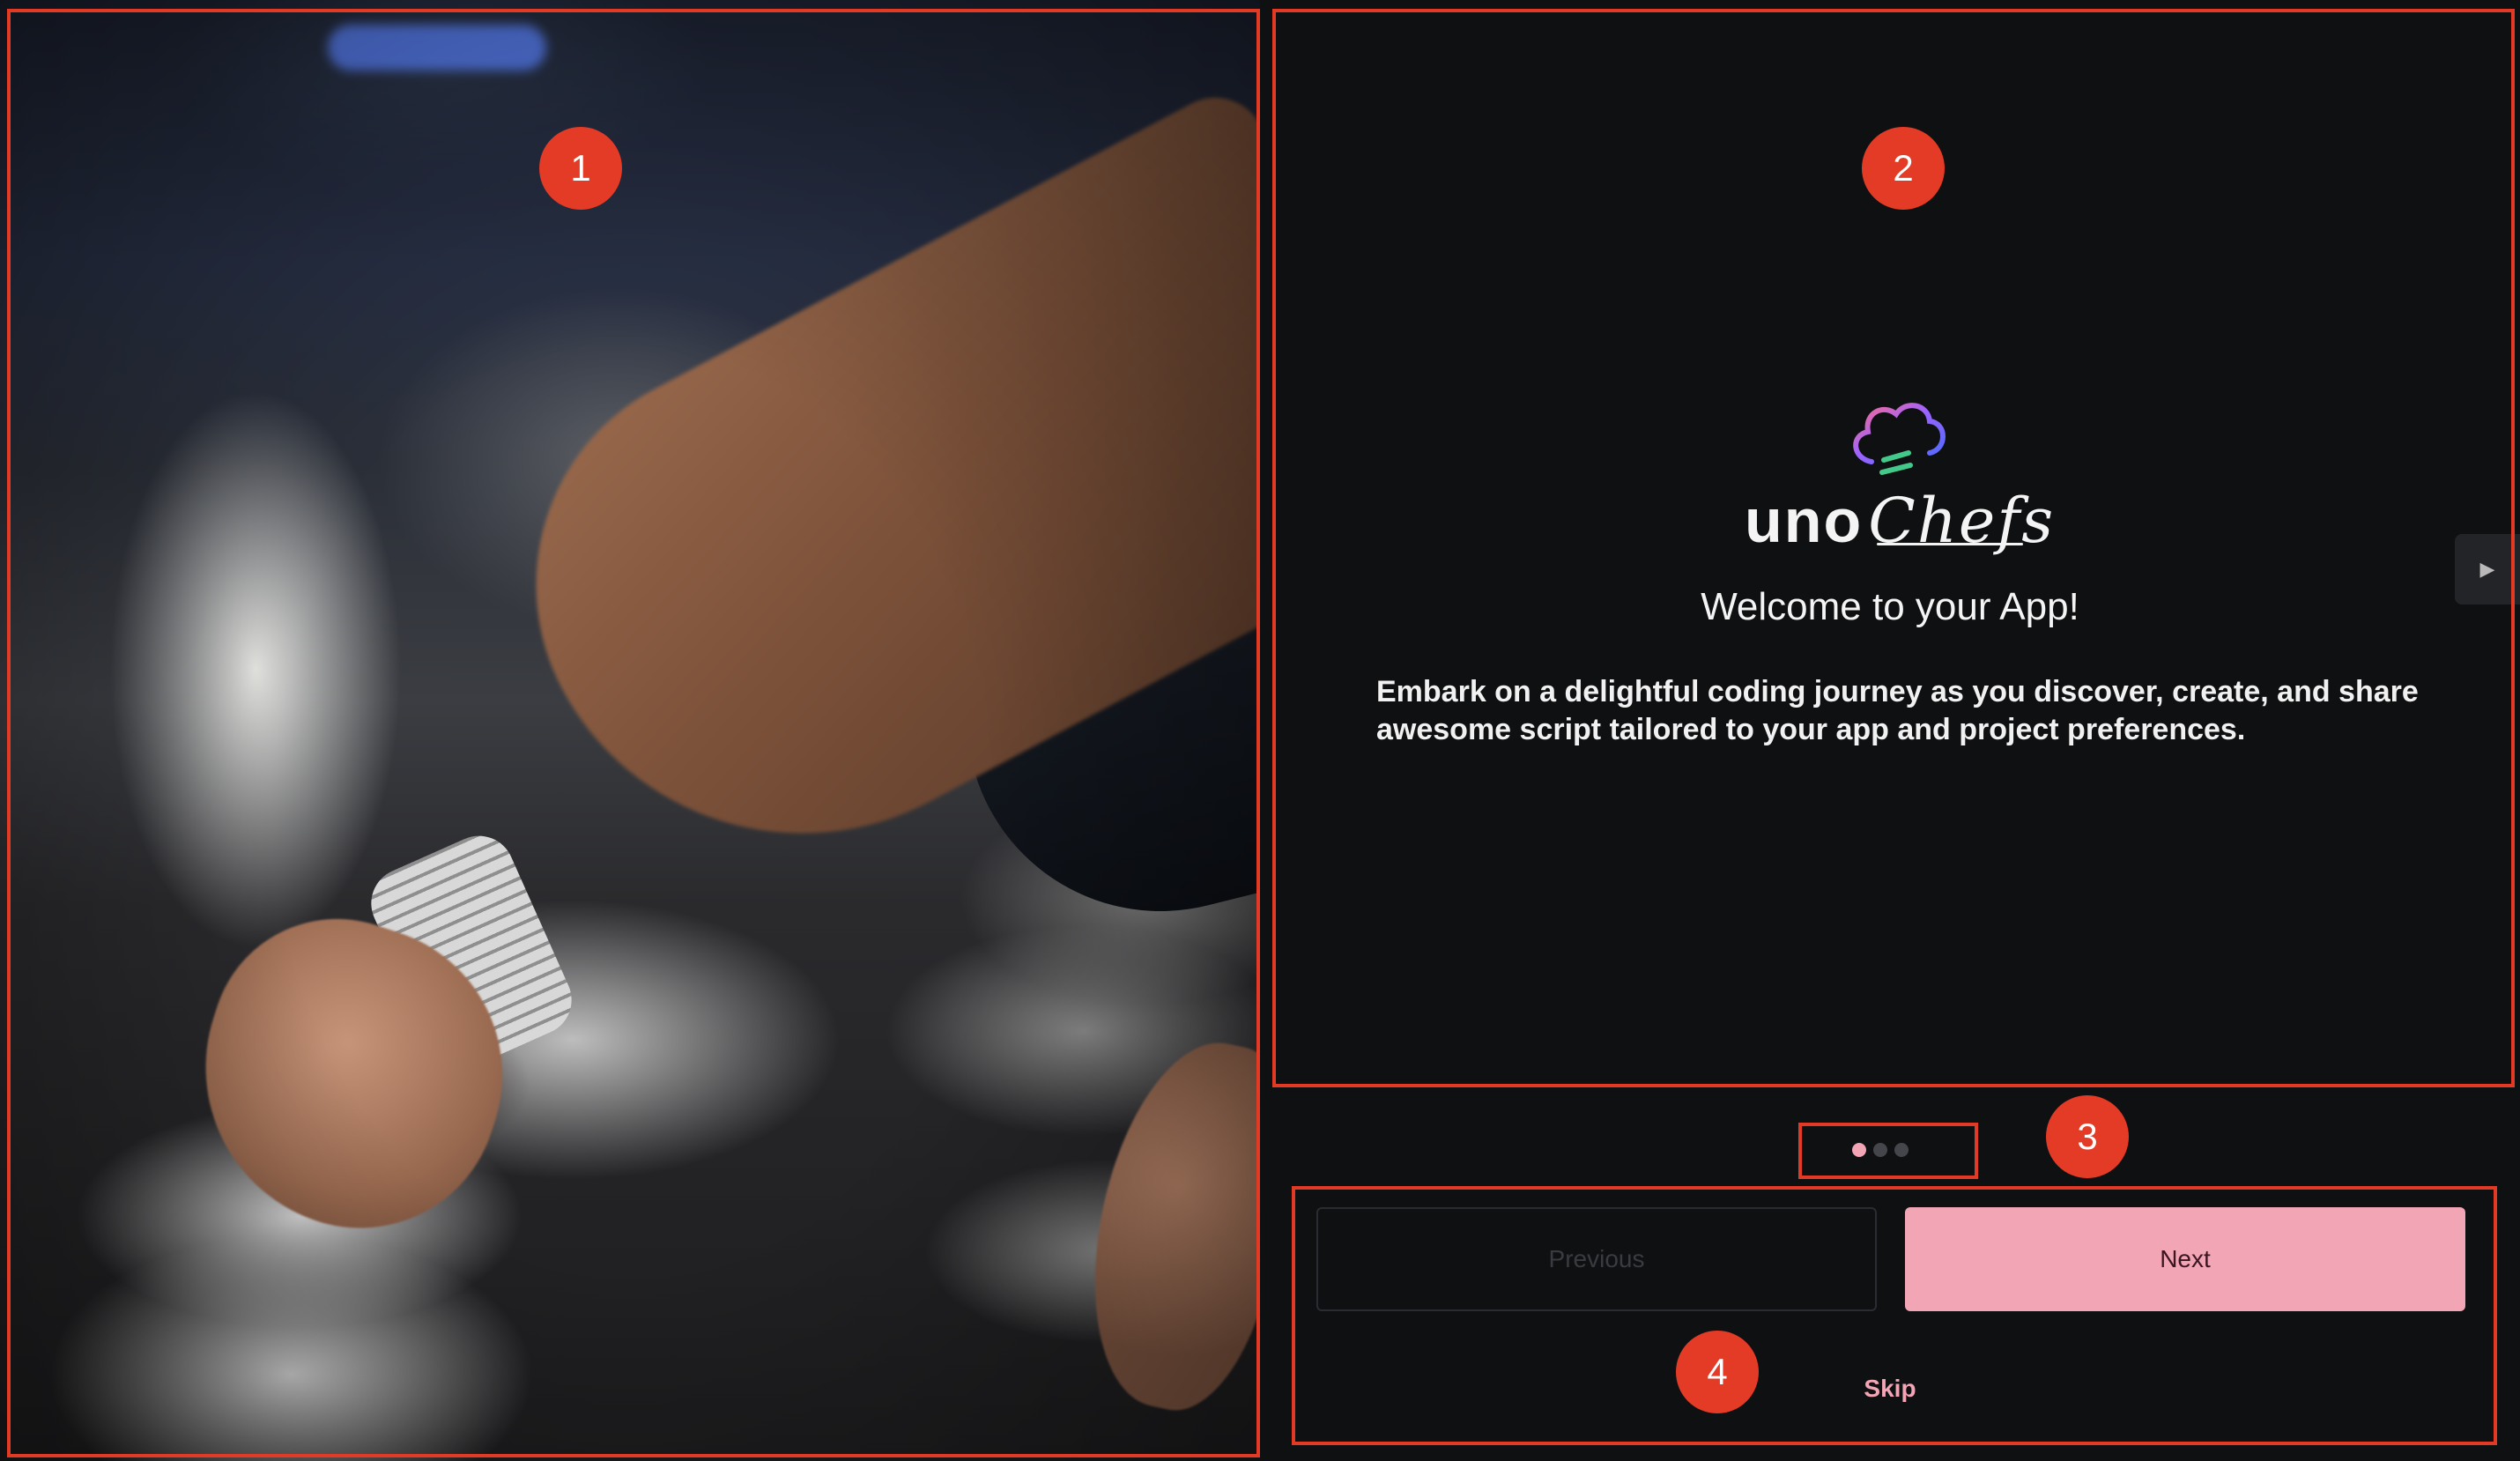  I want to click on chef-hat-icon, so click(1899, 439).